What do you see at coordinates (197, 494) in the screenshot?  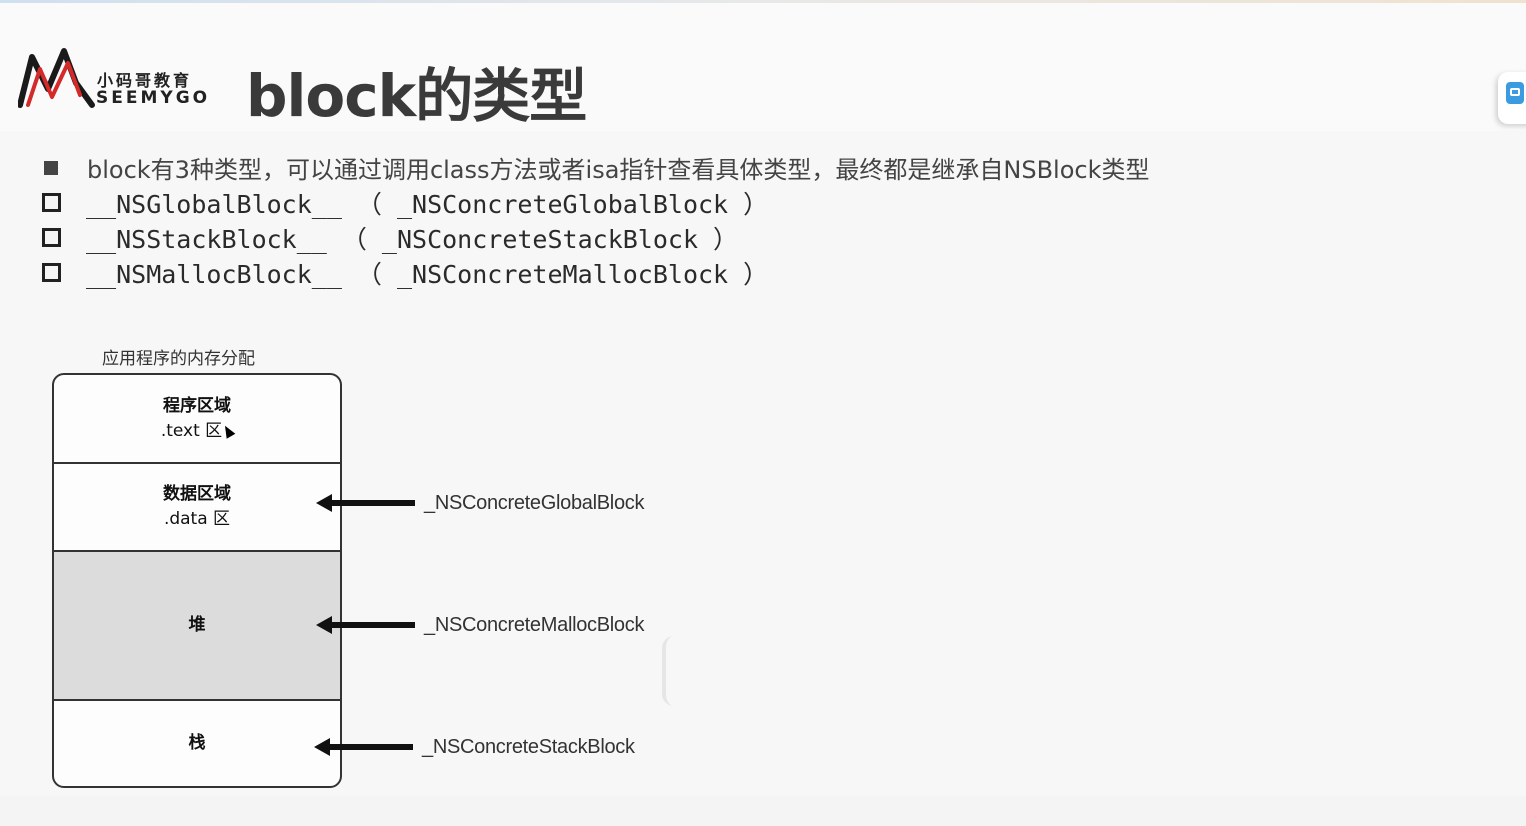 I see `segment-data-title: 数据区域` at bounding box center [197, 494].